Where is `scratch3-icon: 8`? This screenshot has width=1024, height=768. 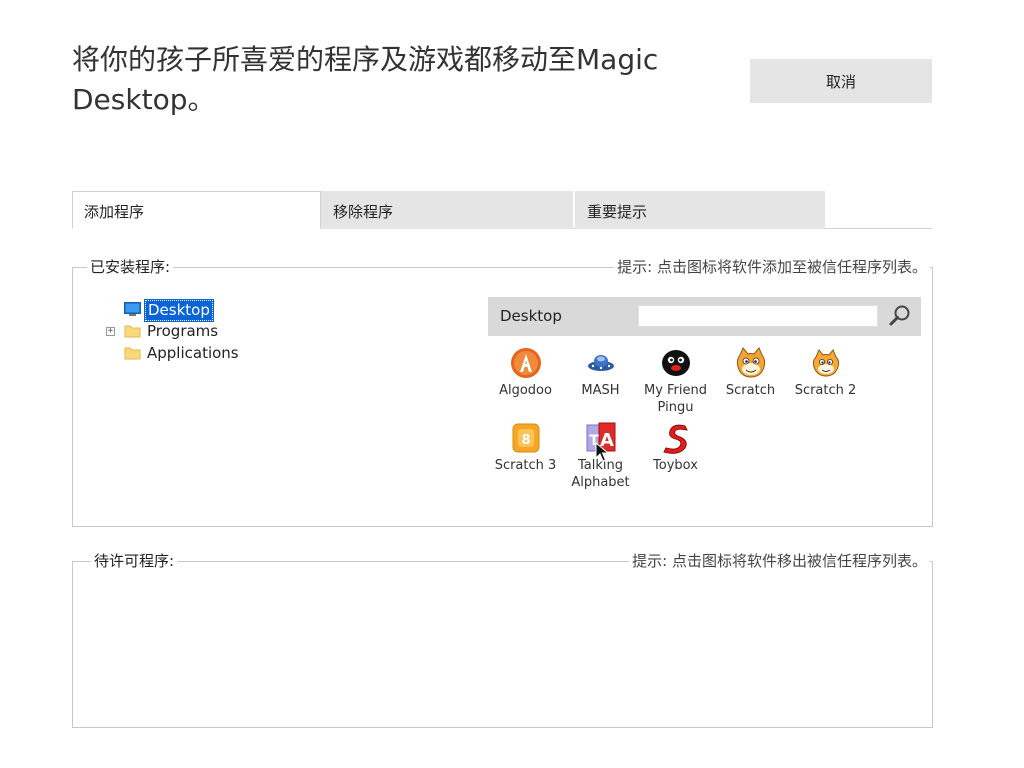 scratch3-icon: 8 is located at coordinates (525, 438).